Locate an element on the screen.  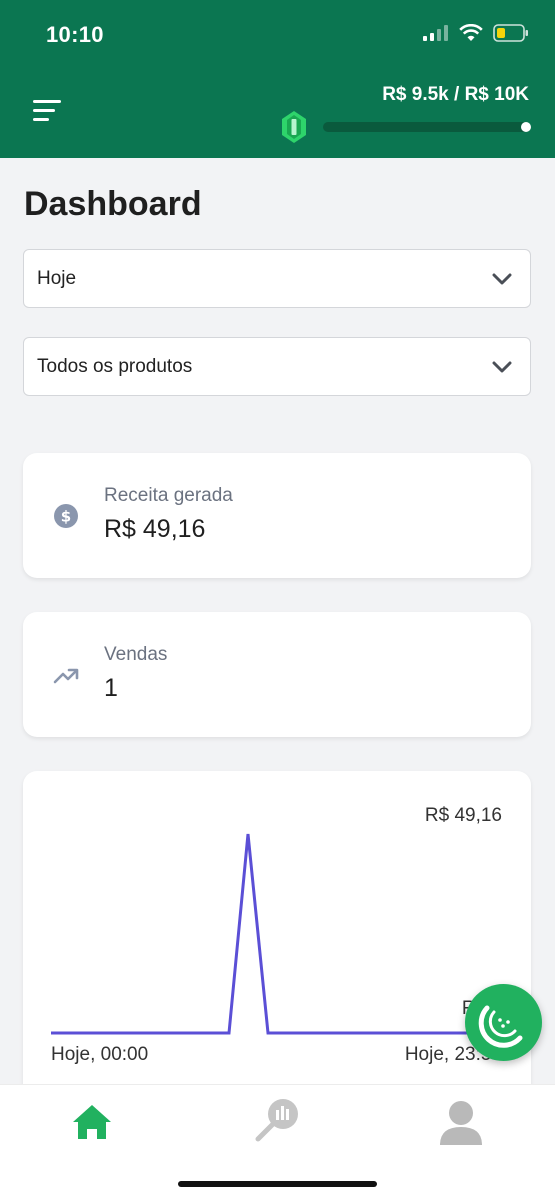
user-icon is located at coordinates (461, 1123).